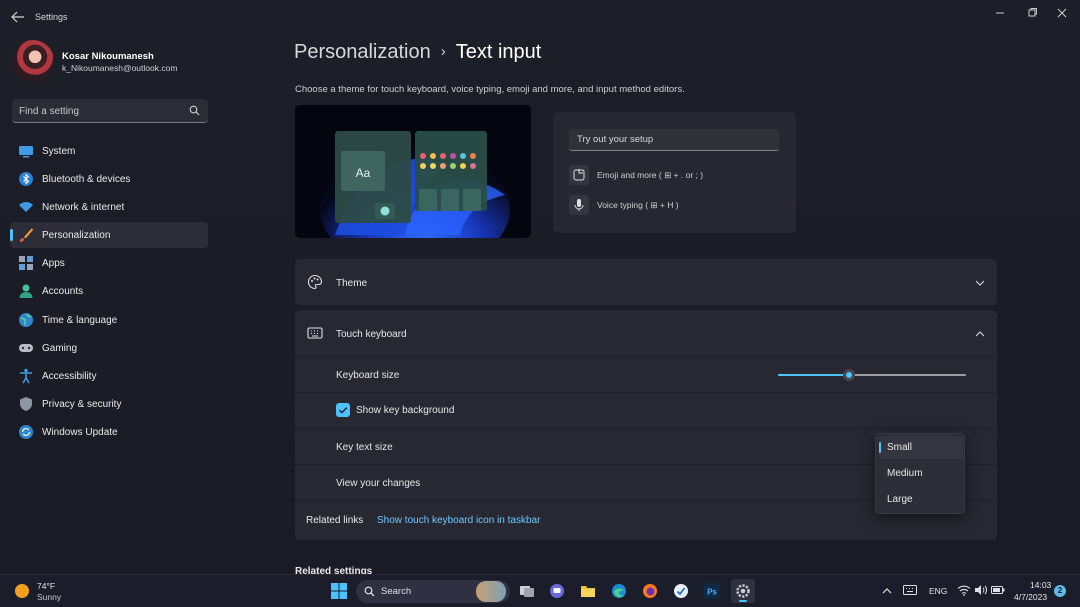  What do you see at coordinates (1060, 591) in the screenshot?
I see `notification-badge: 2` at bounding box center [1060, 591].